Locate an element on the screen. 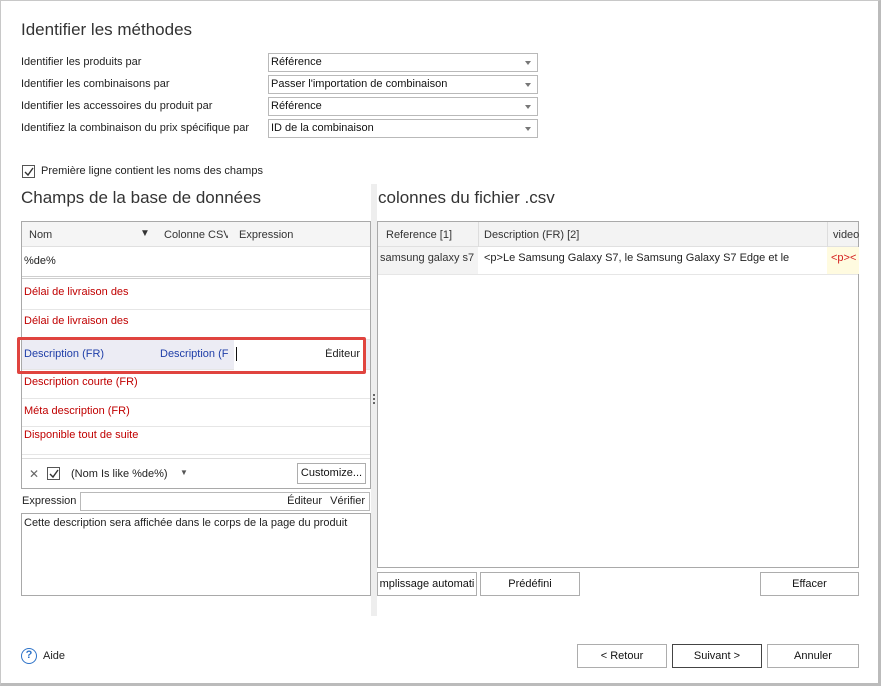 This screenshot has width=881, height=686. expression-label: Expression is located at coordinates (49, 501).